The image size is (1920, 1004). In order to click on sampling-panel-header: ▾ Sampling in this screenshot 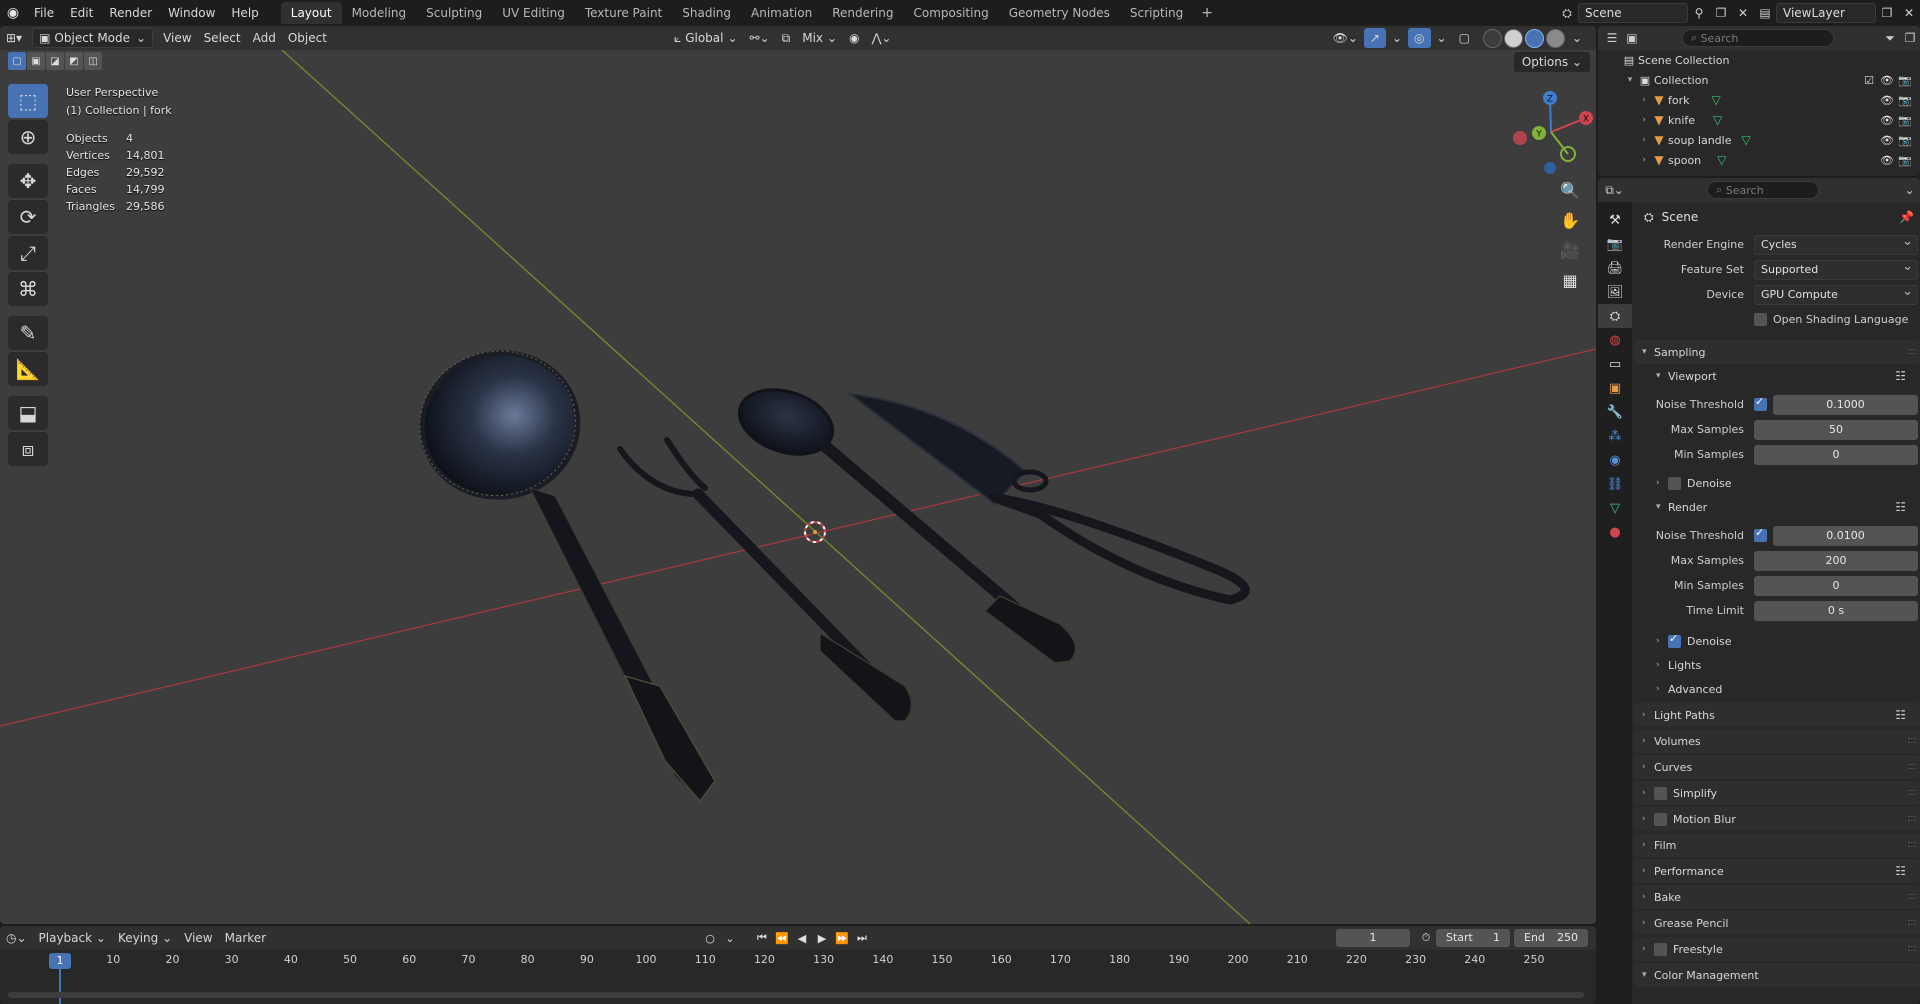, I will do `click(1777, 352)`.